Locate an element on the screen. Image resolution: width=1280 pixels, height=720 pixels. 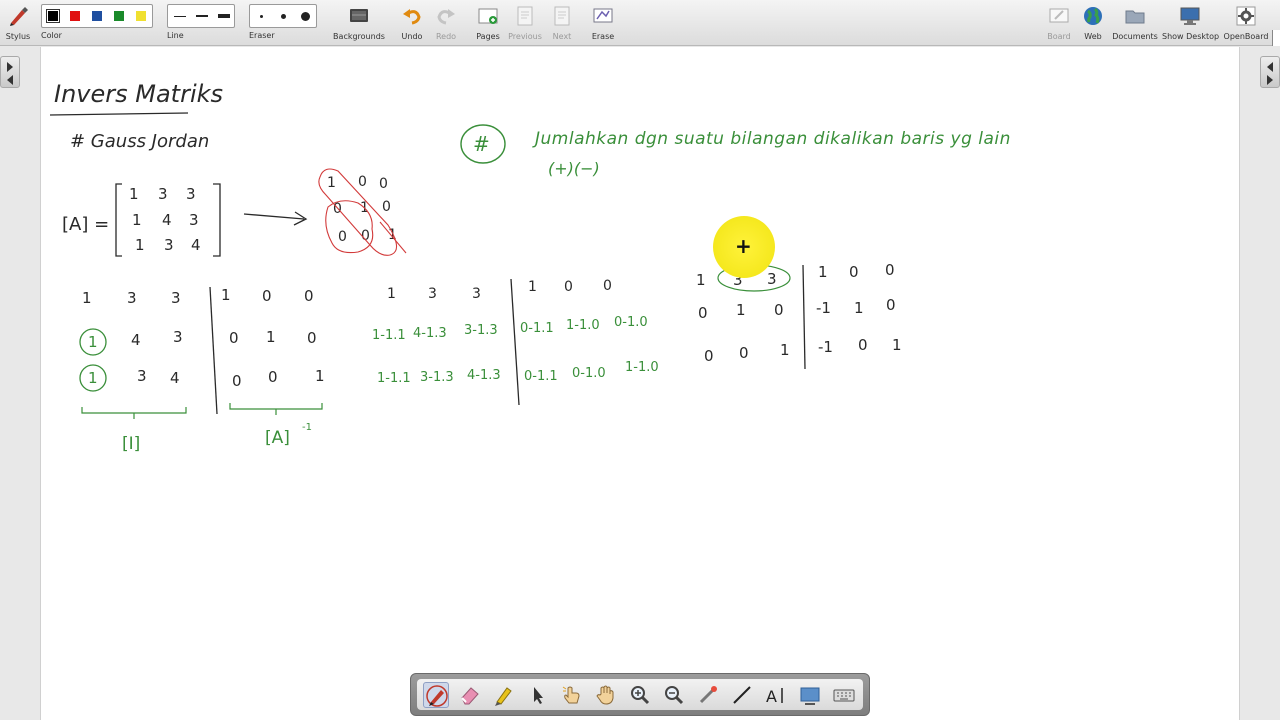
aug1-right-cell: 1 is located at coordinates (271, 337).